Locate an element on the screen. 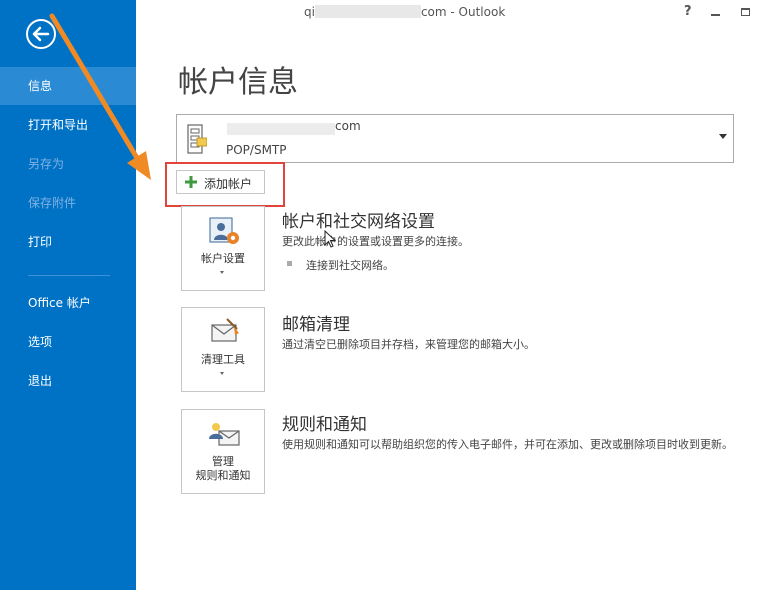 This screenshot has height=590, width=767. account-settings-icon is located at coordinates (224, 230).